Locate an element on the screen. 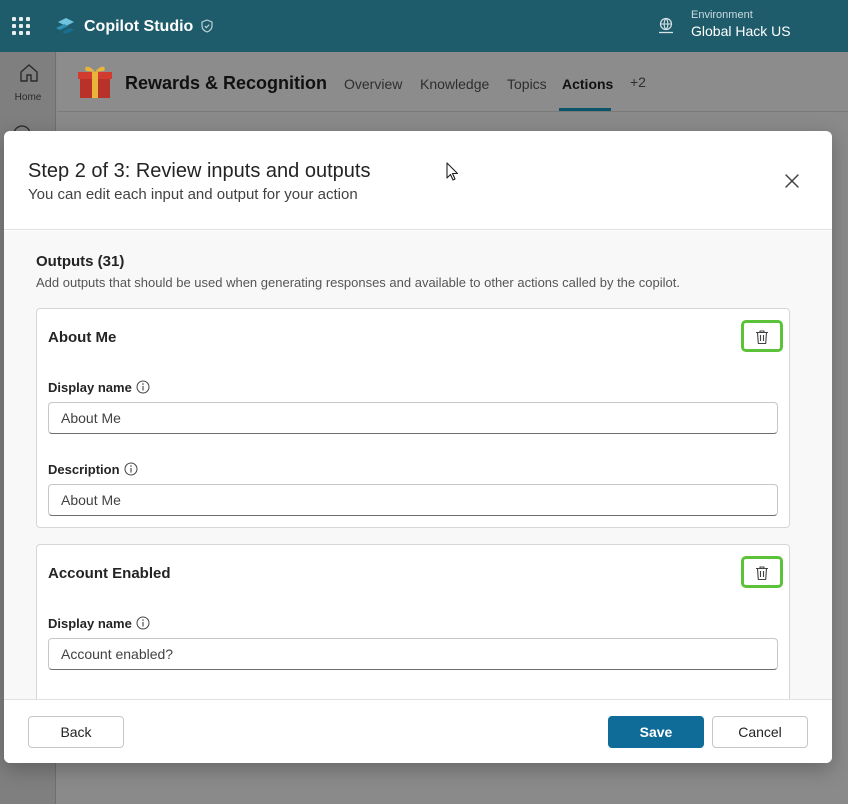  output-card-title: Account Enabled is located at coordinates (109, 573).